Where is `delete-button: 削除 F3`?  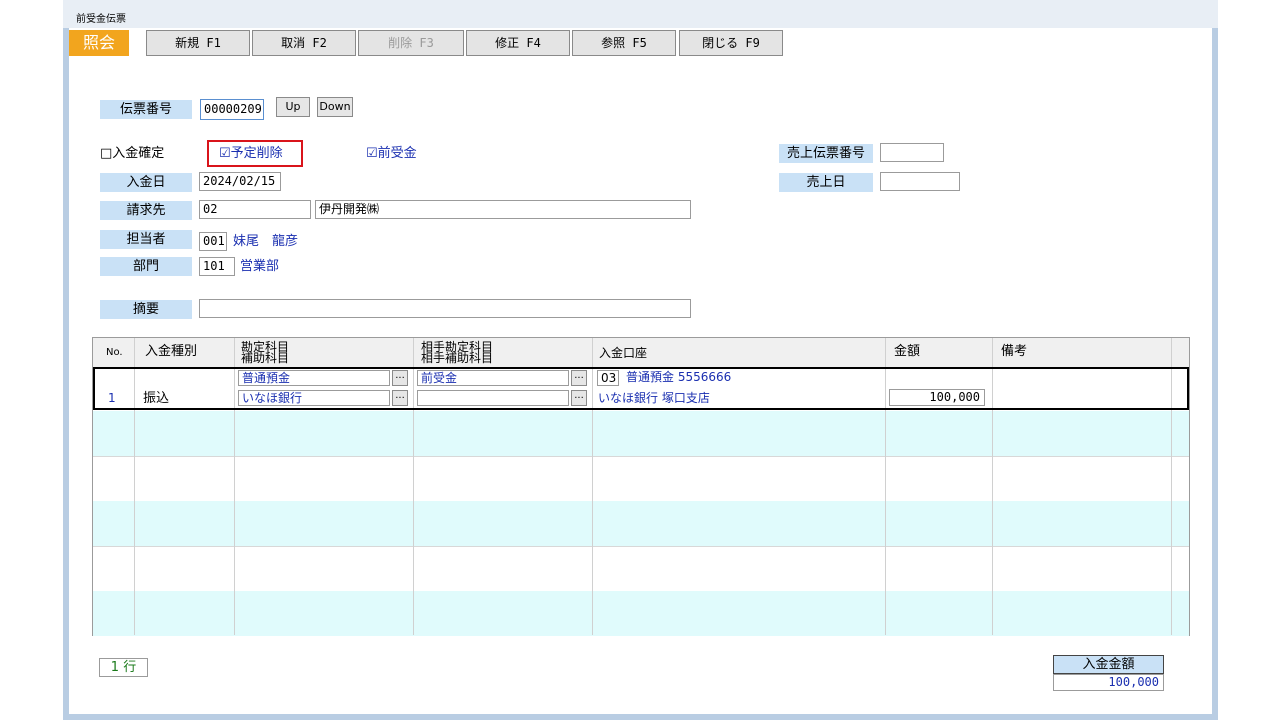 delete-button: 削除 F3 is located at coordinates (411, 43).